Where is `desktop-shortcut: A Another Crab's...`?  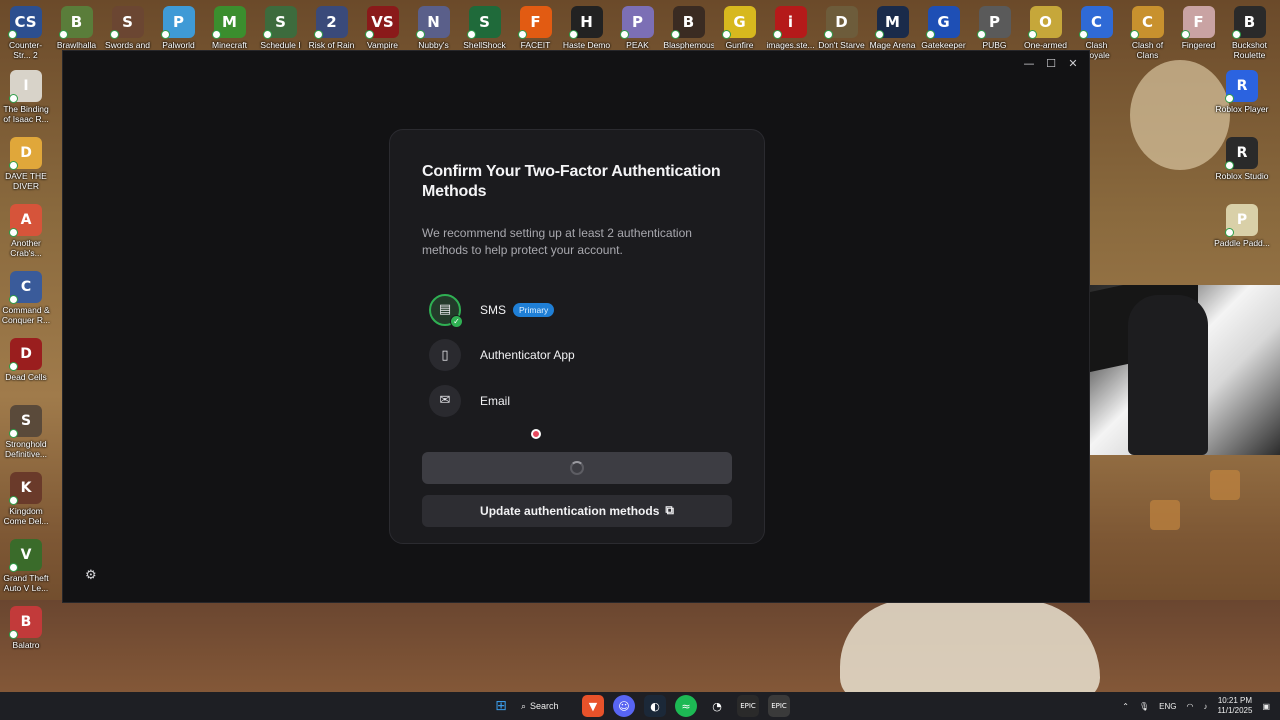
desktop-shortcut: A Another Crab's... is located at coordinates (26, 233).